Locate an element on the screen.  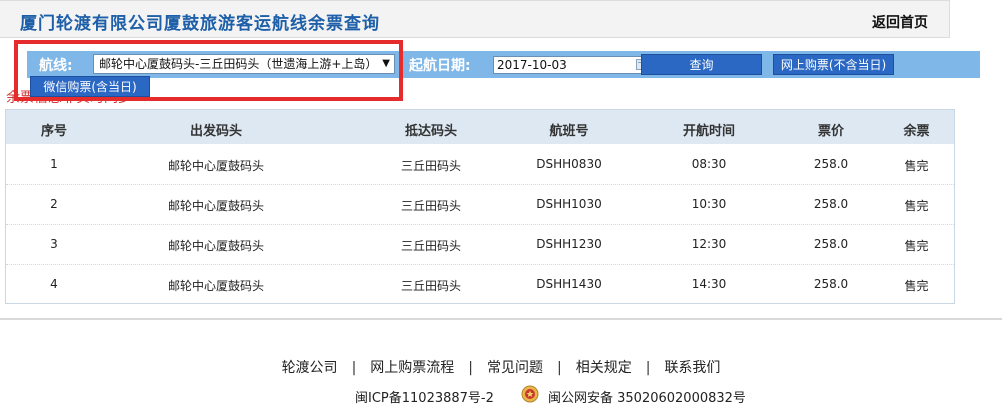
footer-link-company: 轮渡公司 is located at coordinates (310, 368).